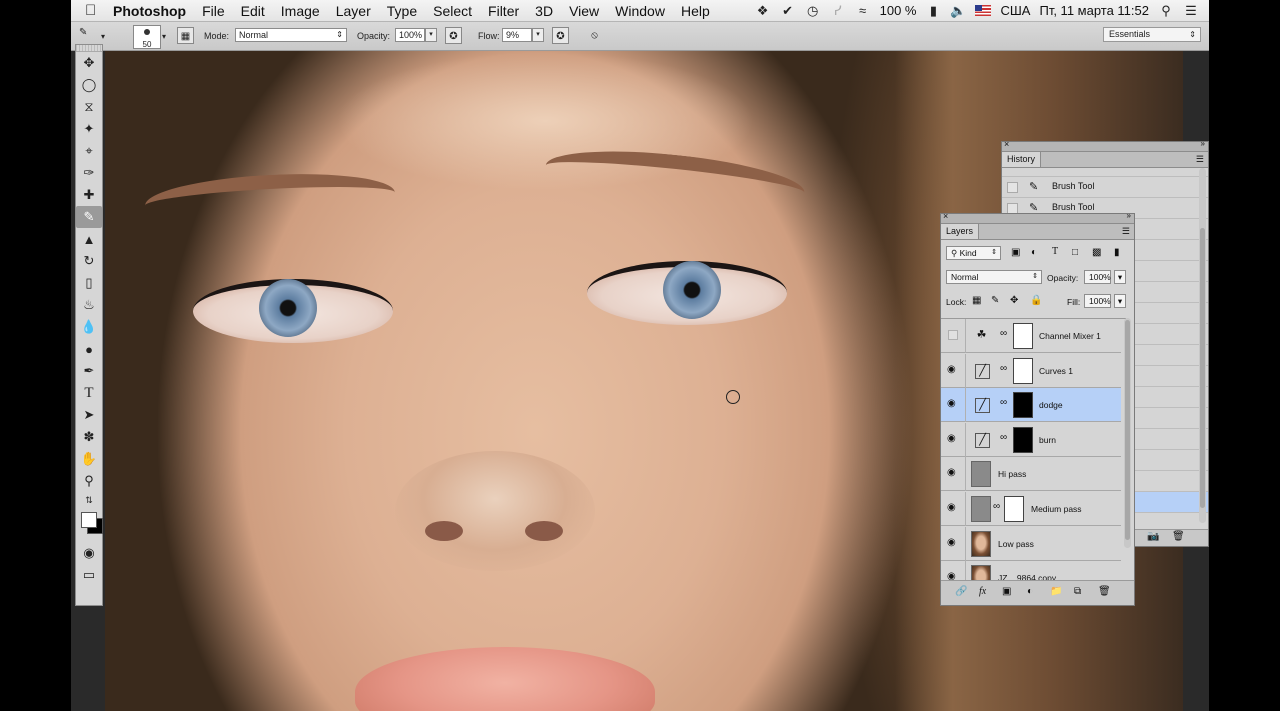 Image resolution: width=1280 pixels, height=711 pixels. What do you see at coordinates (584, 11) in the screenshot?
I see `menu-view: View` at bounding box center [584, 11].